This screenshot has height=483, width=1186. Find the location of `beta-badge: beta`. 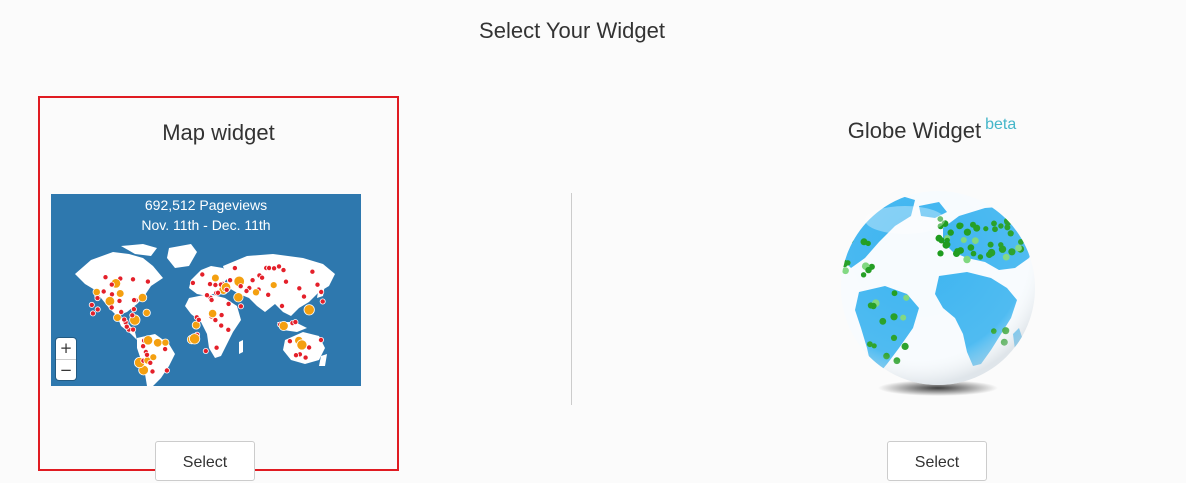

beta-badge: beta is located at coordinates (1001, 124).